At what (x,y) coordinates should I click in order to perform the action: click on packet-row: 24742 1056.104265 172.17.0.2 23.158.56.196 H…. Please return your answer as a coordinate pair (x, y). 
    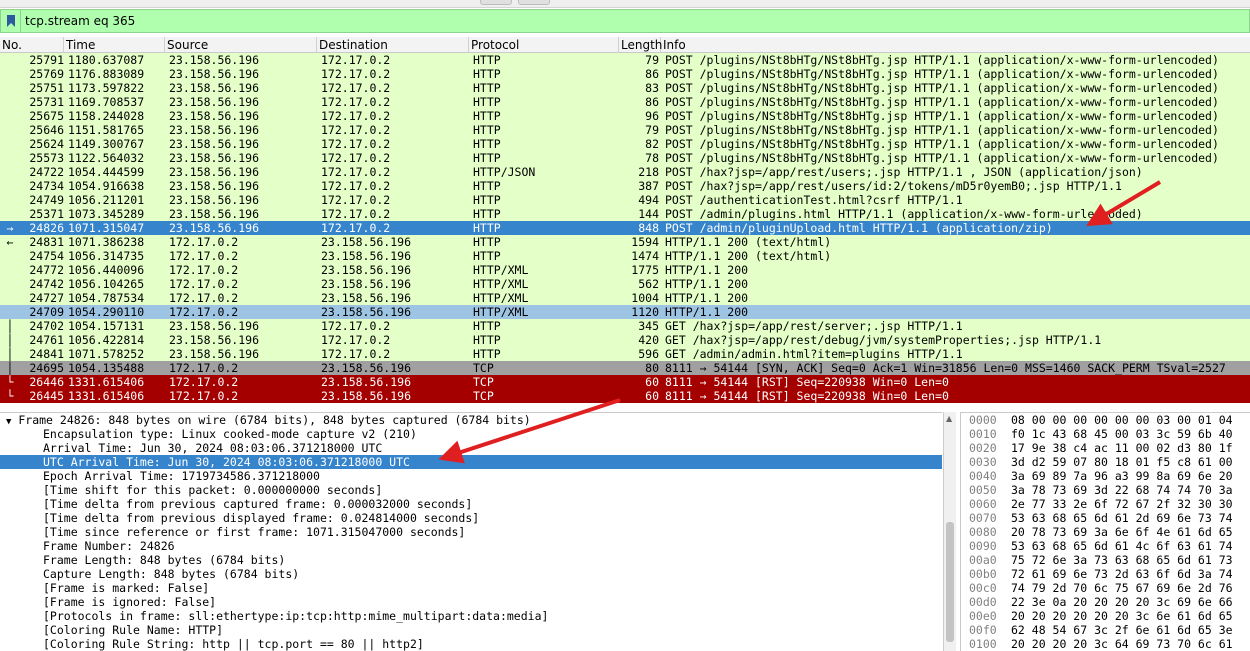
    Looking at the image, I should click on (625, 284).